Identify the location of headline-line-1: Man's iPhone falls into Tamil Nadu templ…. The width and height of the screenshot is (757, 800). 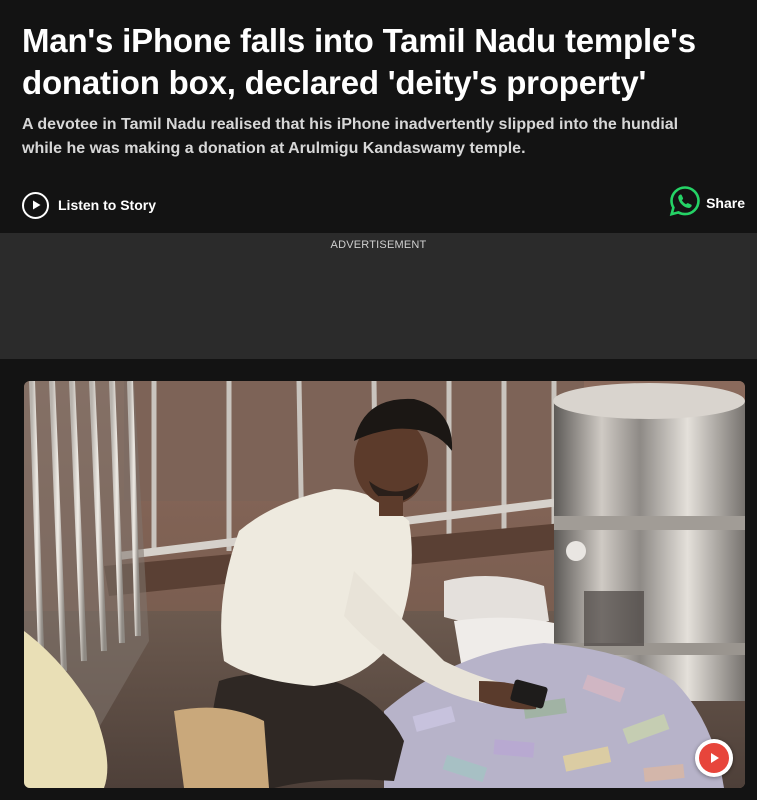
(359, 40).